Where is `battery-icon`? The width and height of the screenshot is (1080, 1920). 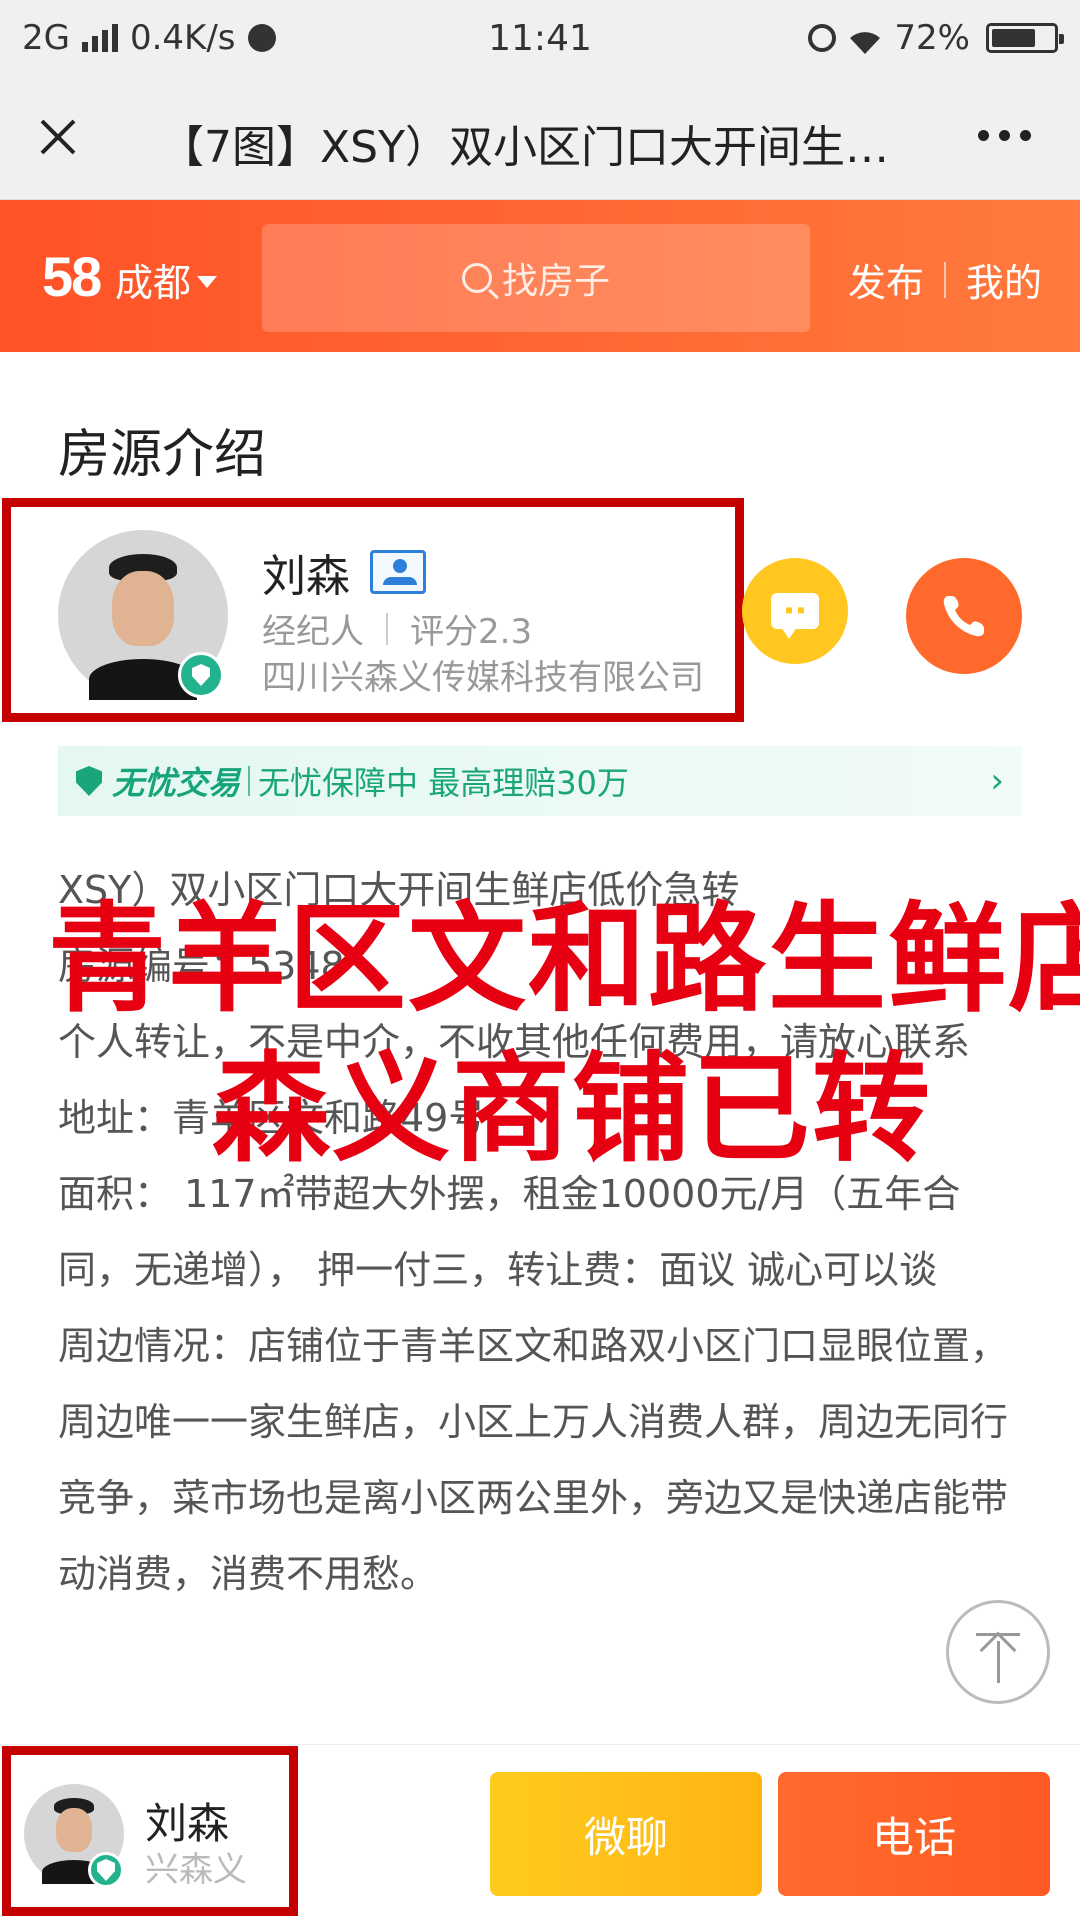
battery-icon is located at coordinates (1025, 37).